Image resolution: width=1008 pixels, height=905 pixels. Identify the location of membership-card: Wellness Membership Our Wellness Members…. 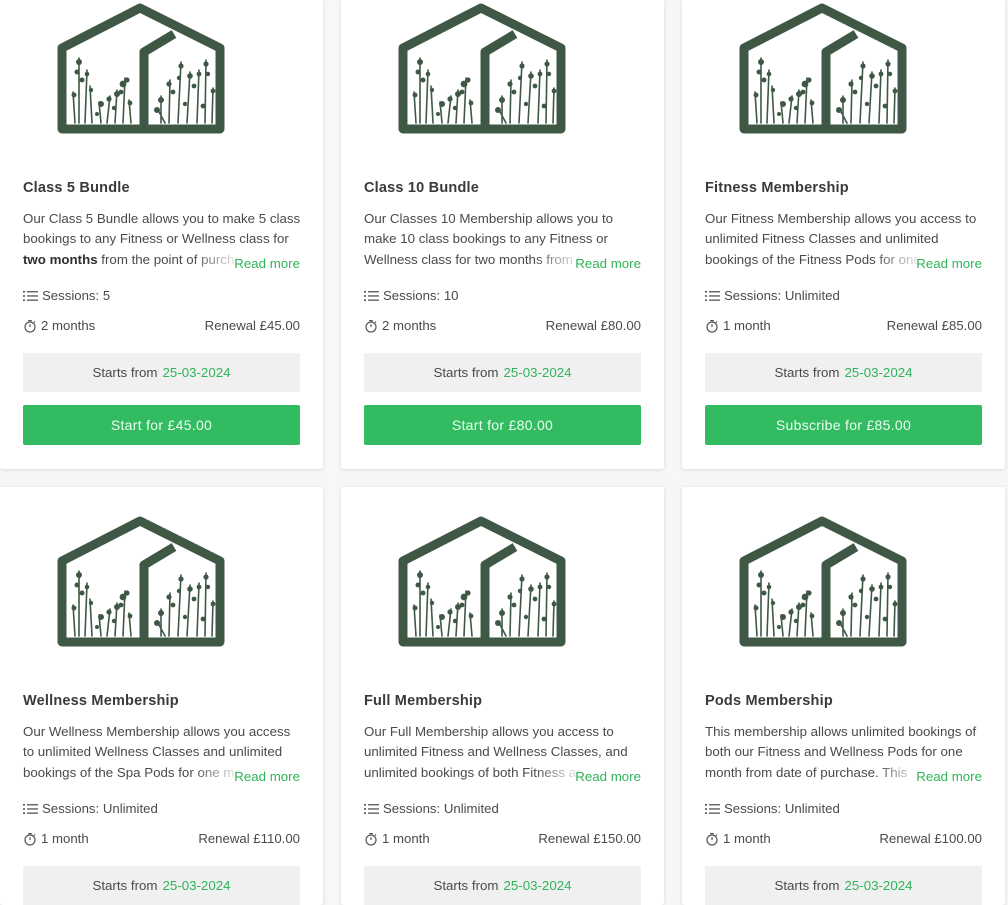
(161, 696).